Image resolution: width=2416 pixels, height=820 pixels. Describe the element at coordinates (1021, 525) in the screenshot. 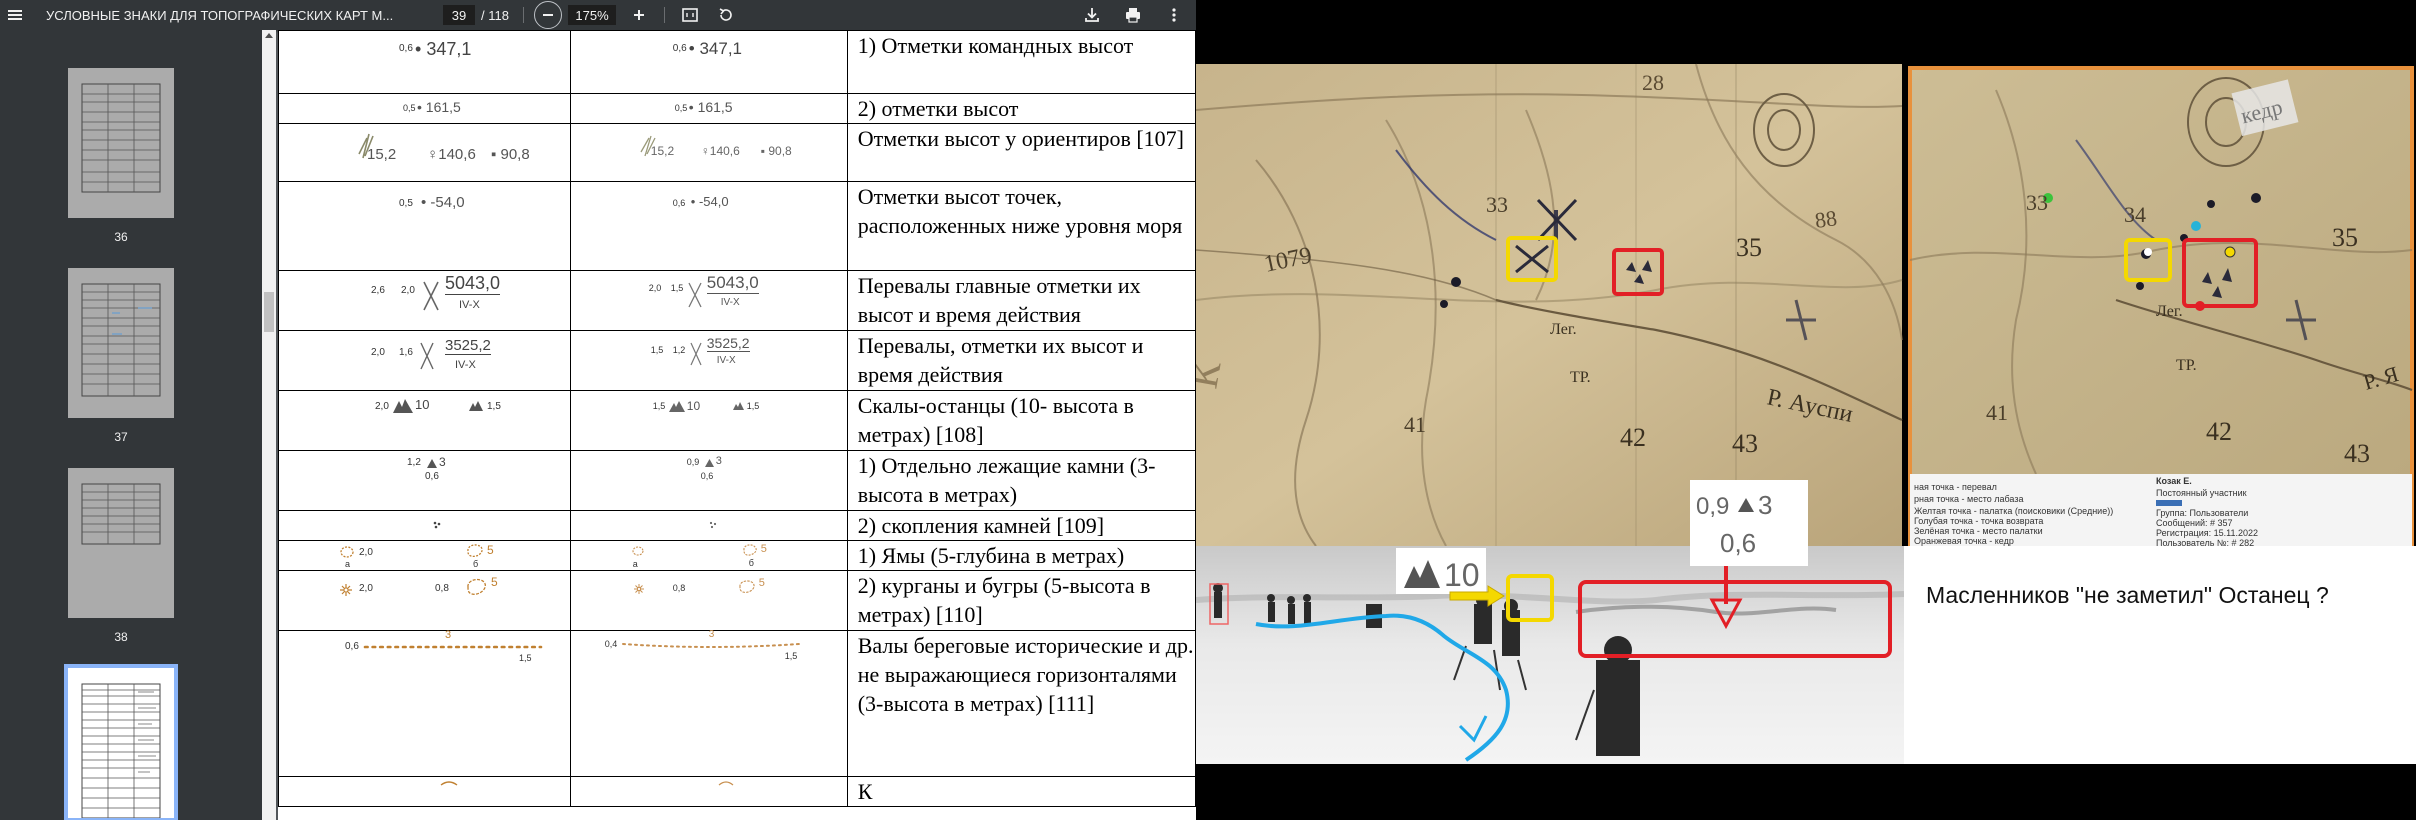

I see `description-cell: 2) скопления камней [109]` at that location.